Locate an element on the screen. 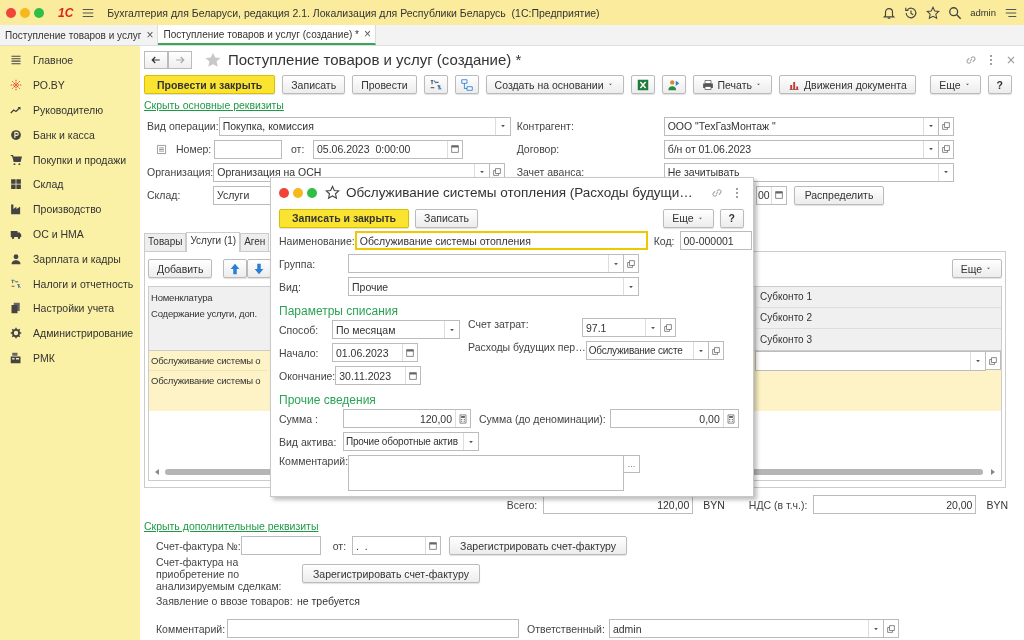  invoice-date-field: . . is located at coordinates (397, 546).